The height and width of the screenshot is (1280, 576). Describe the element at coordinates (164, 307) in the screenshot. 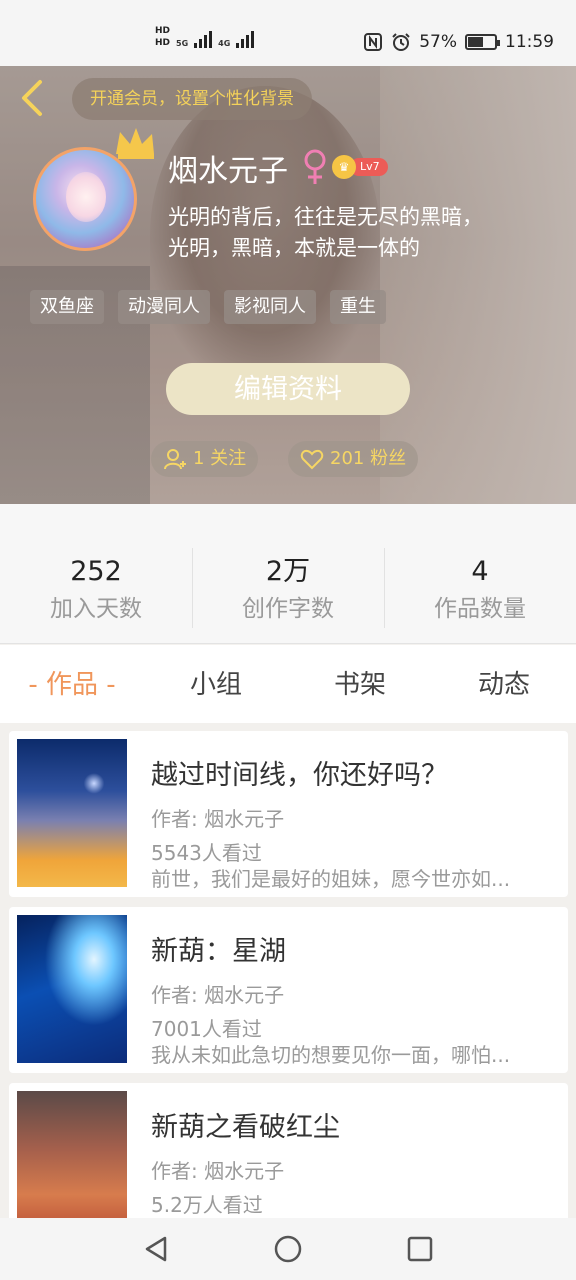

I see `tag-item: 动漫同人` at that location.